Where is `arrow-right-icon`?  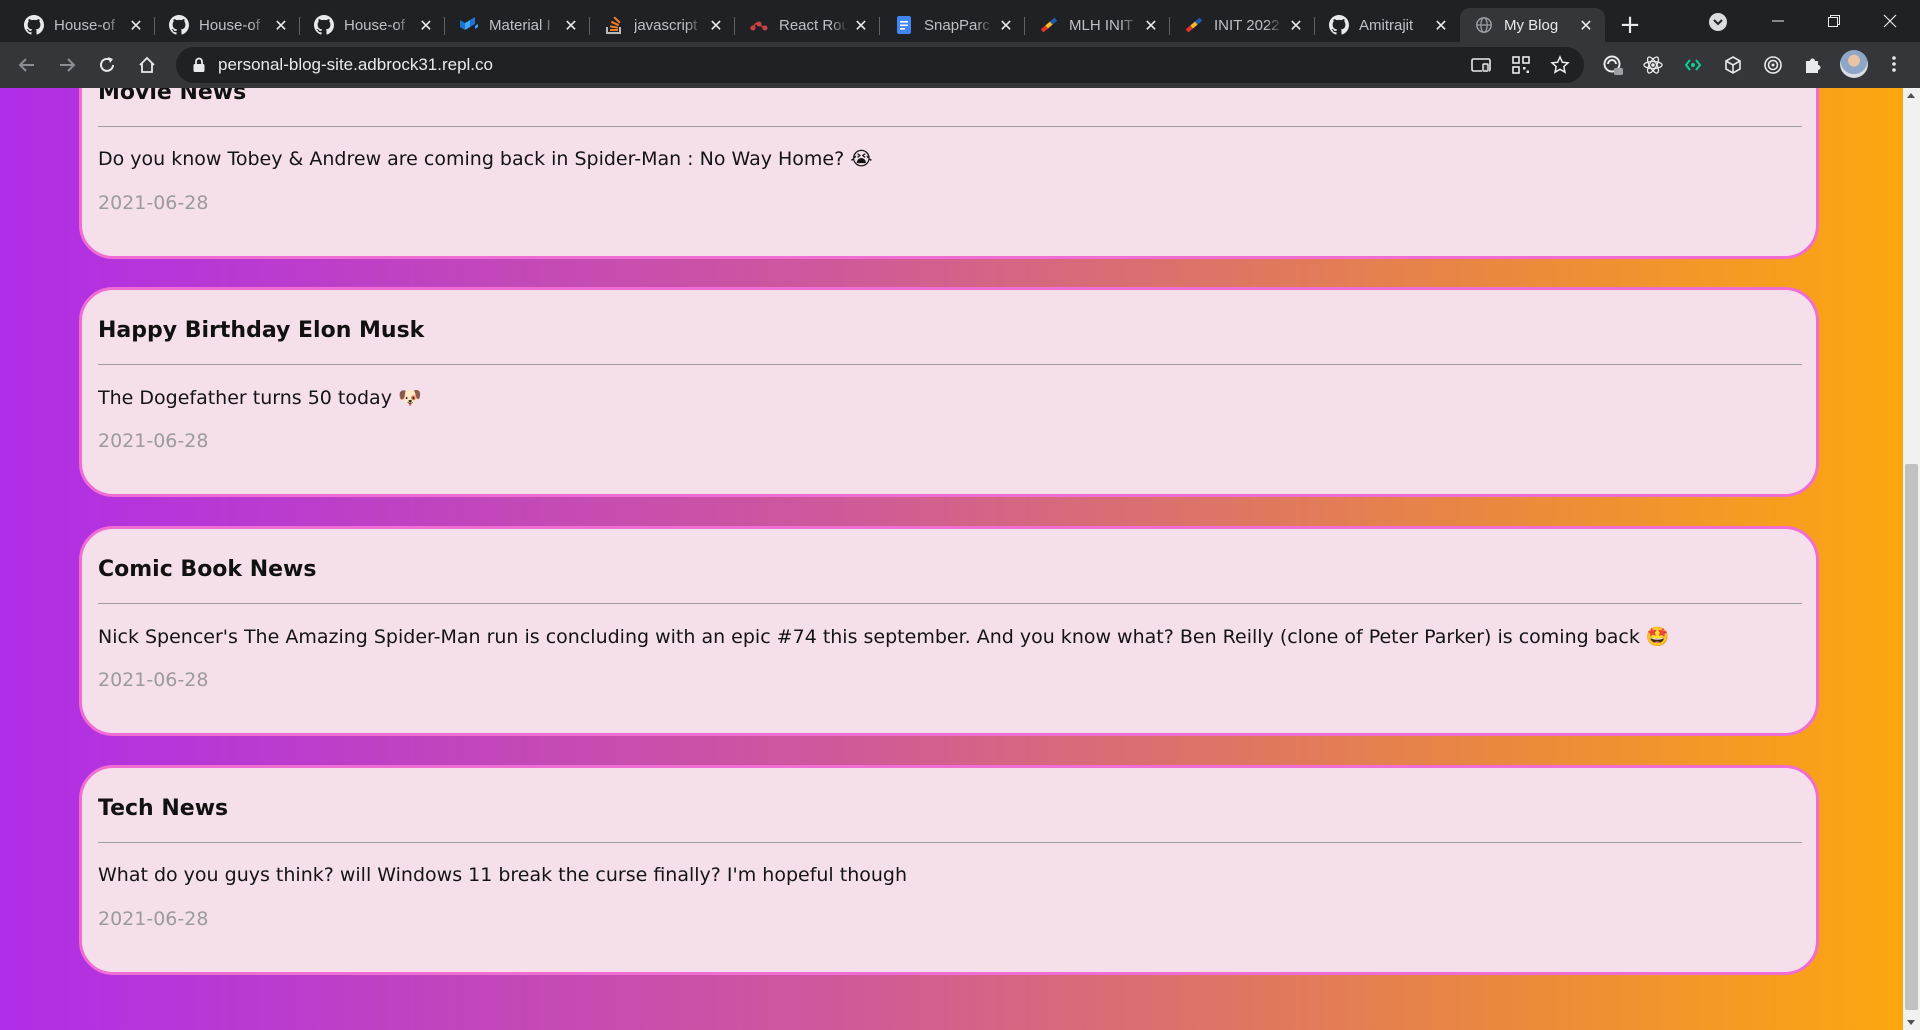
arrow-right-icon is located at coordinates (68, 65).